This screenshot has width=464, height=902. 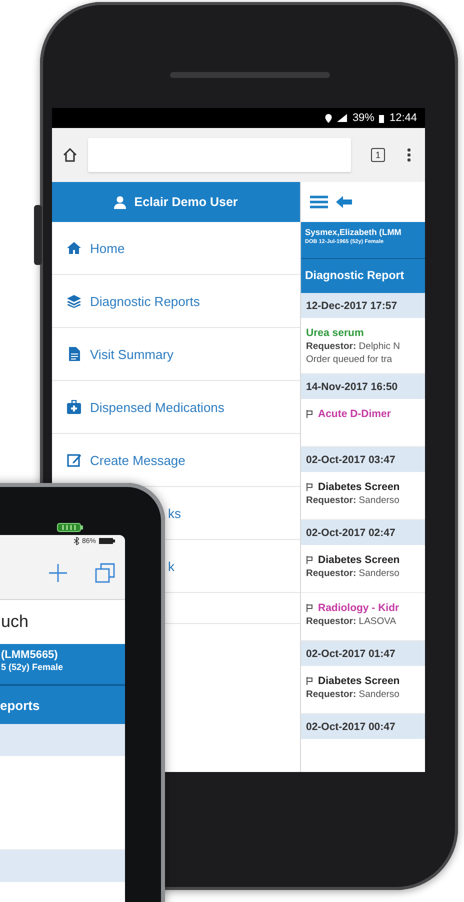 What do you see at coordinates (403, 118) in the screenshot?
I see `clock: 12:44` at bounding box center [403, 118].